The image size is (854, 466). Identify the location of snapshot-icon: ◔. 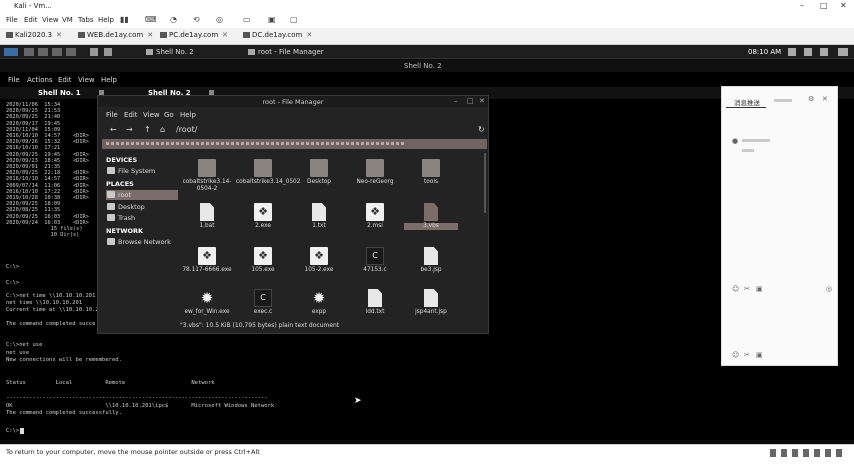
(173, 19).